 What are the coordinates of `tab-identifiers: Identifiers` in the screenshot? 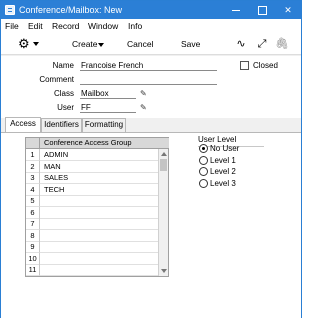 It's located at (61, 125).